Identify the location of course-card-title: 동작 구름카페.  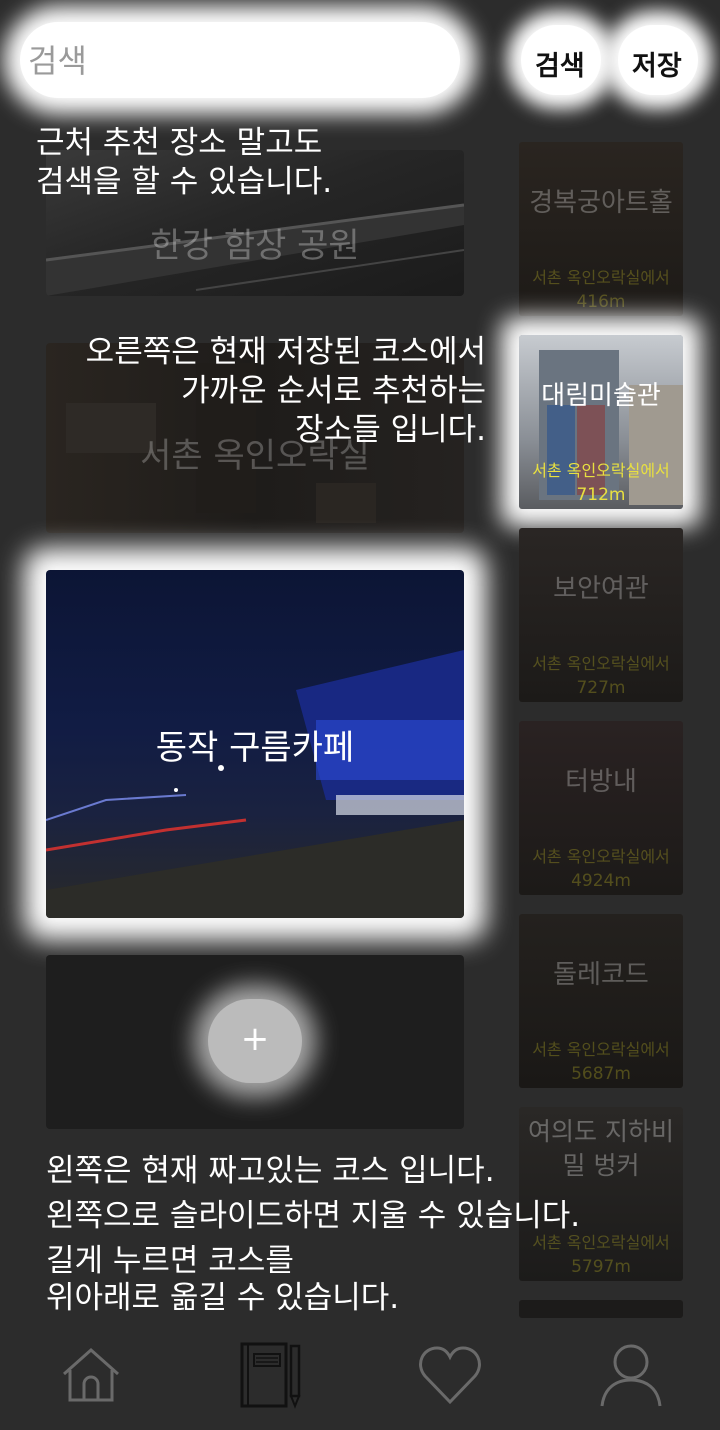
(255, 748).